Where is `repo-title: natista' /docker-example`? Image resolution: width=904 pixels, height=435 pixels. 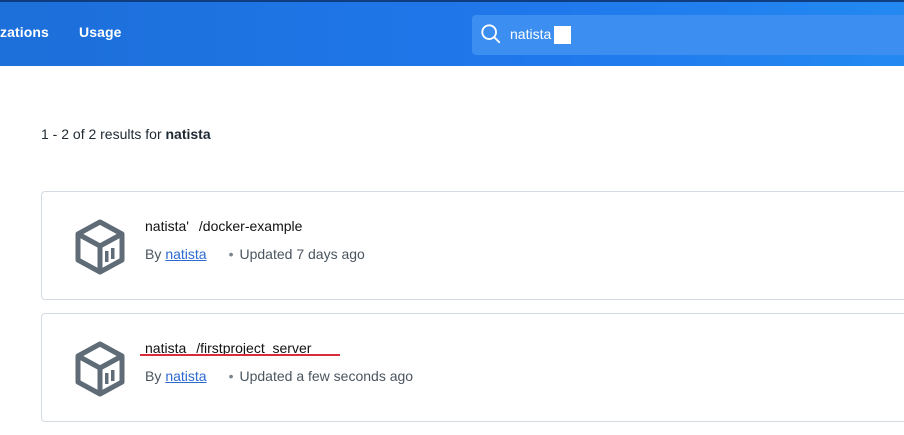
repo-title: natista' /docker-example is located at coordinates (223, 226).